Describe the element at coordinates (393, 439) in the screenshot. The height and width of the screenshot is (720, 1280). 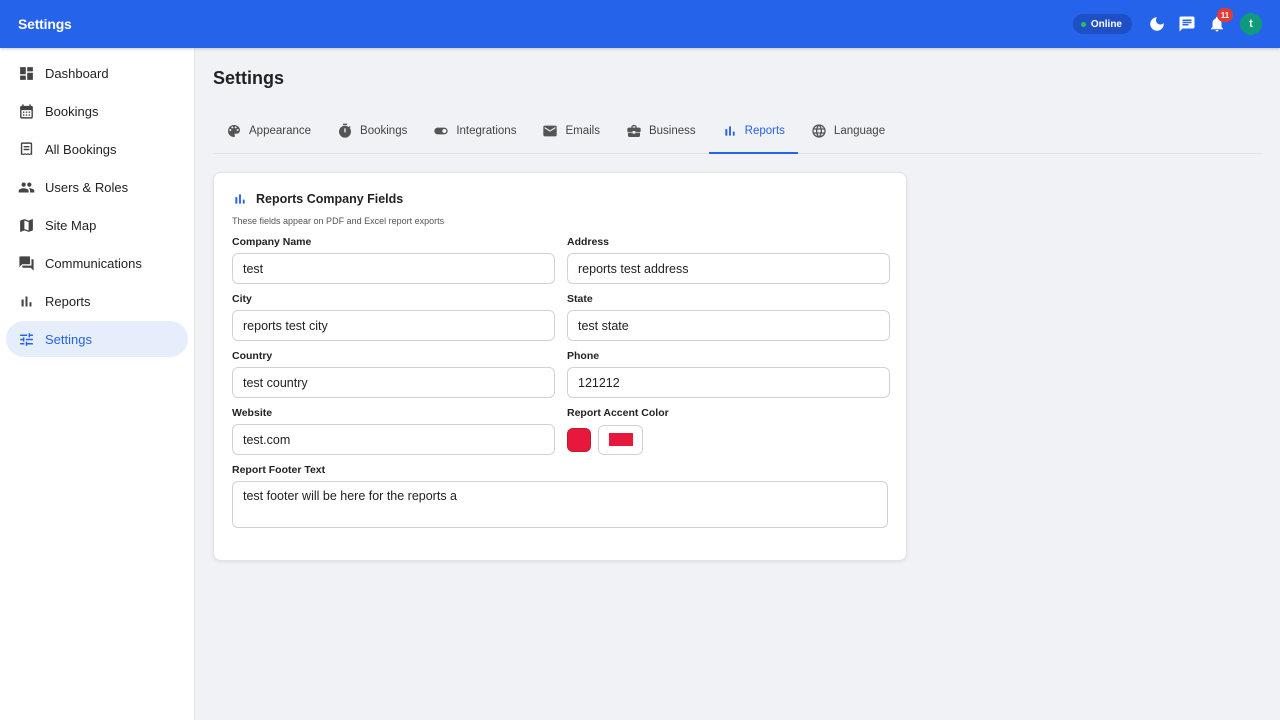
I see `website-input` at that location.